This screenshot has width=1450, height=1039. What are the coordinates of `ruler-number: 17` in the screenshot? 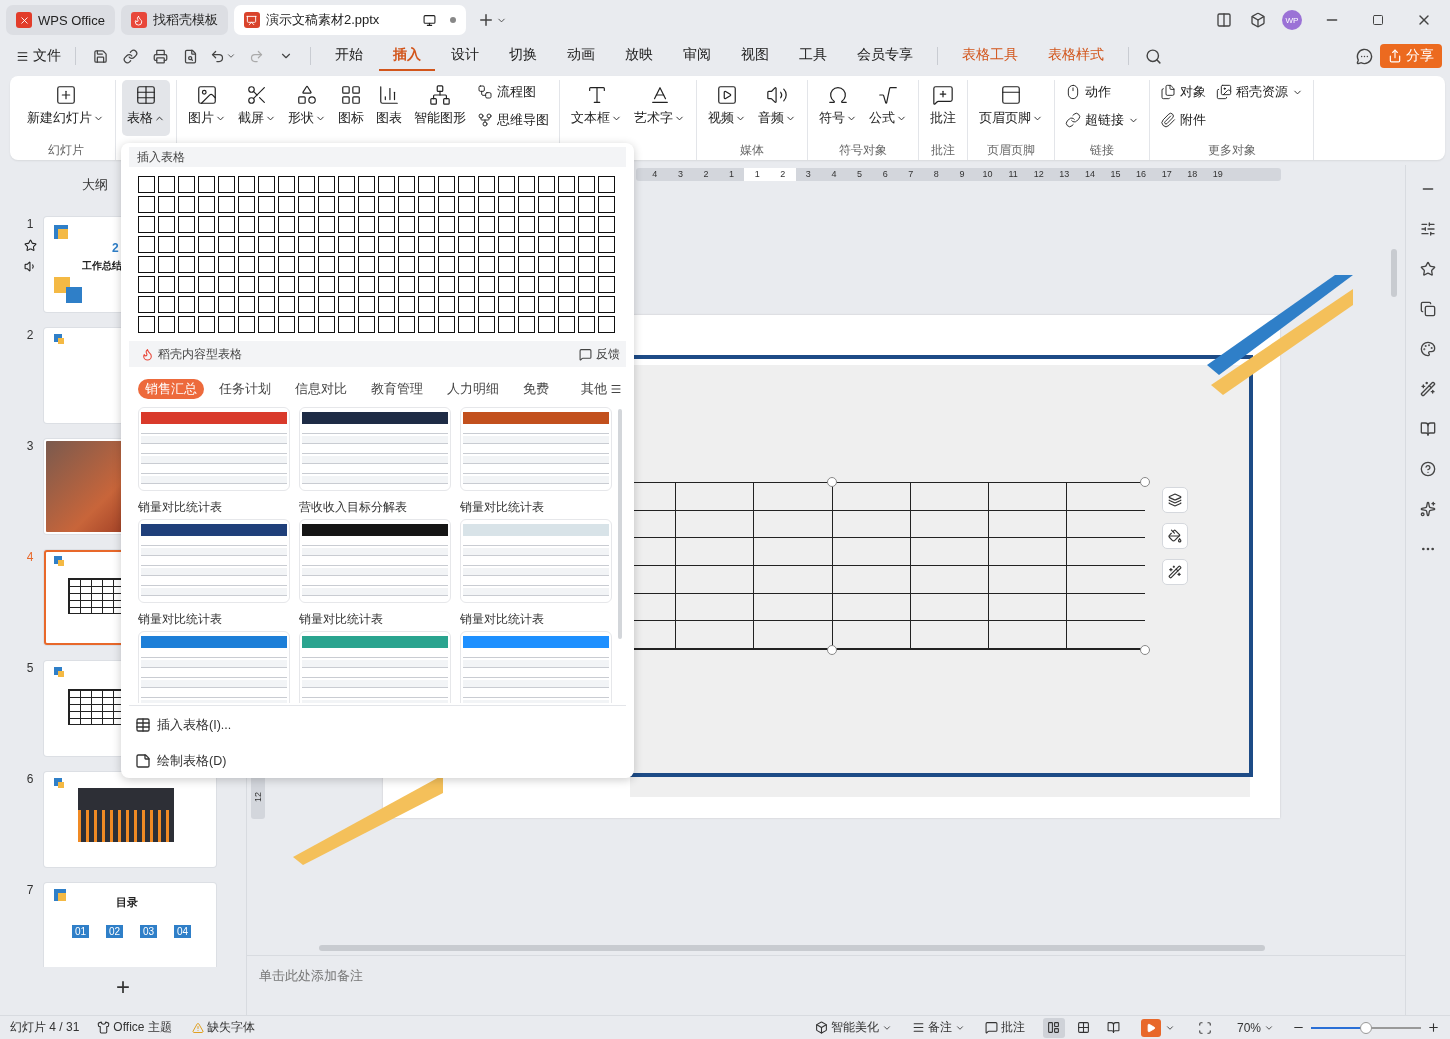 It's located at (1166, 174).